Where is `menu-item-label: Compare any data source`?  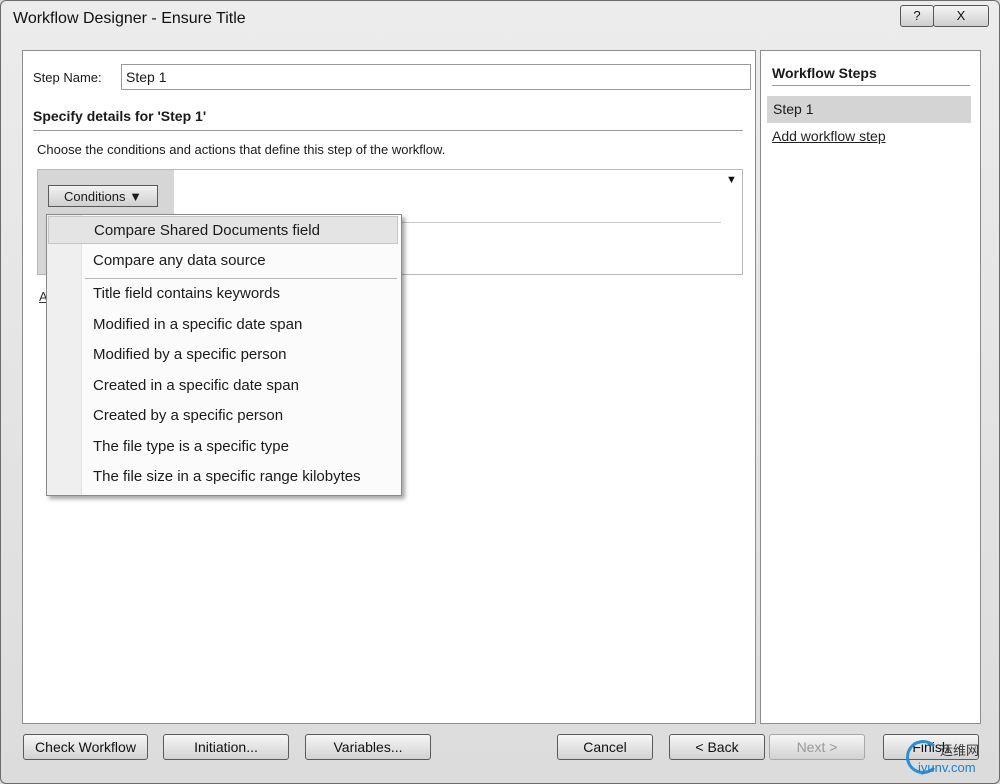 menu-item-label: Compare any data source is located at coordinates (179, 260).